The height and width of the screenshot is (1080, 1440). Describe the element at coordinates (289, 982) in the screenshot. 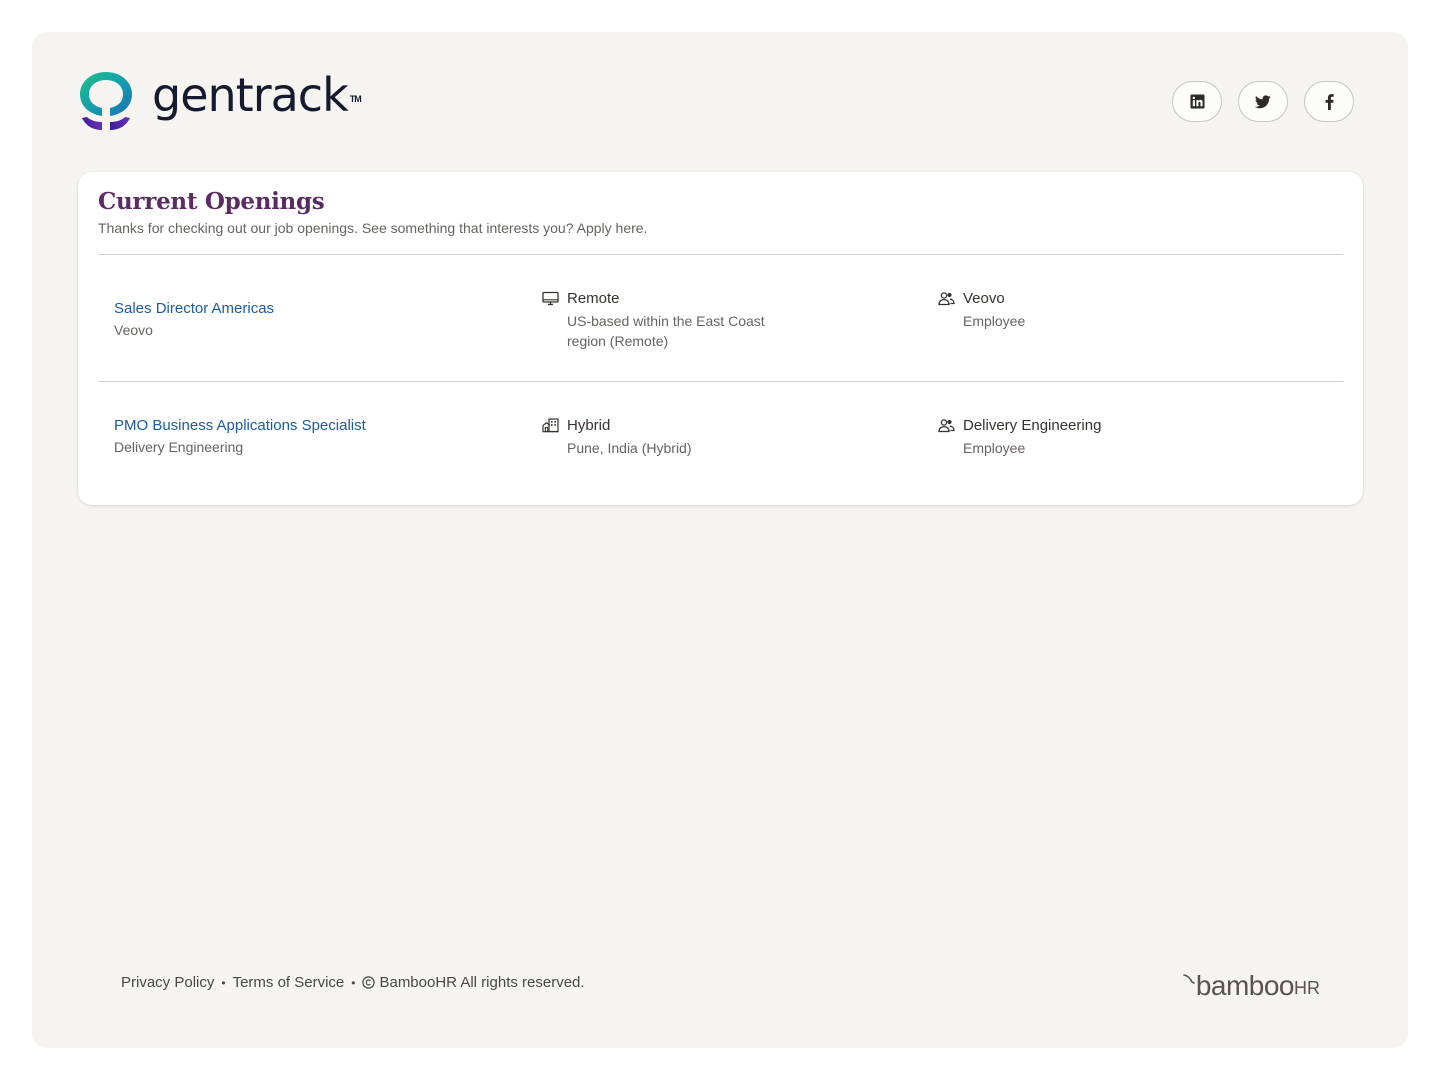

I see `terms-of-service-link: Terms of Service` at that location.